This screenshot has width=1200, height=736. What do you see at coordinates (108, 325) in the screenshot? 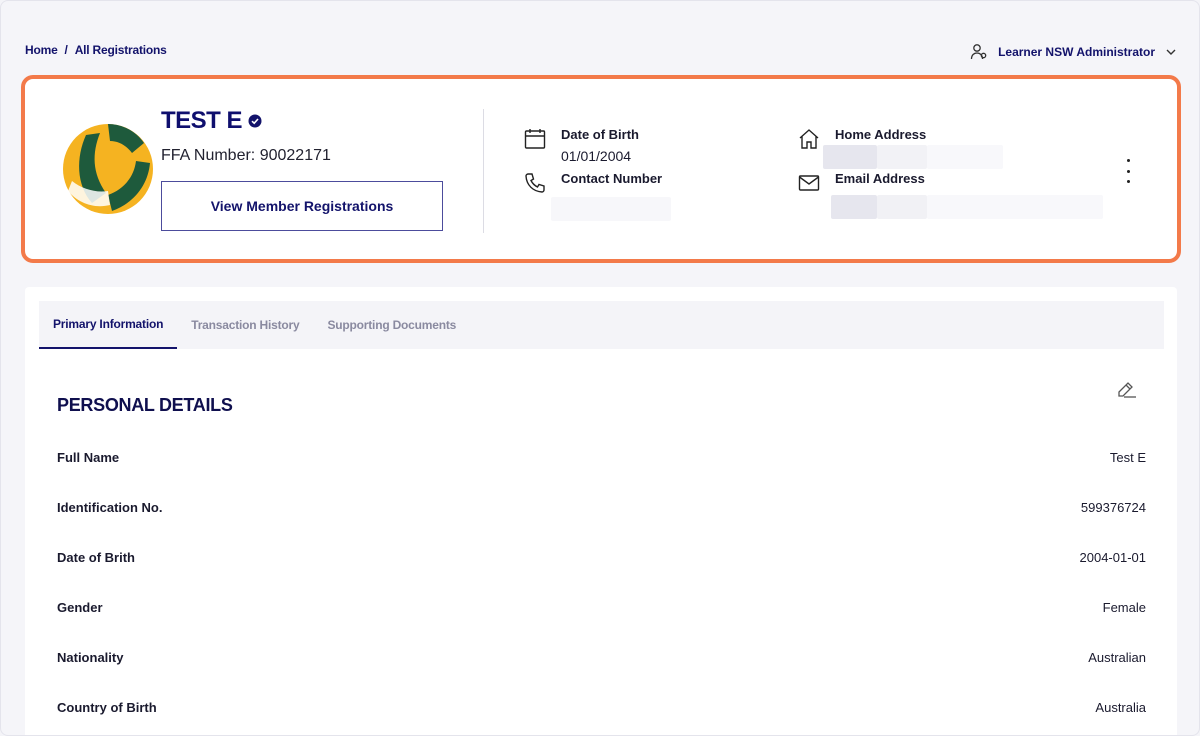
I see `tab-primary-information: Primary Information` at bounding box center [108, 325].